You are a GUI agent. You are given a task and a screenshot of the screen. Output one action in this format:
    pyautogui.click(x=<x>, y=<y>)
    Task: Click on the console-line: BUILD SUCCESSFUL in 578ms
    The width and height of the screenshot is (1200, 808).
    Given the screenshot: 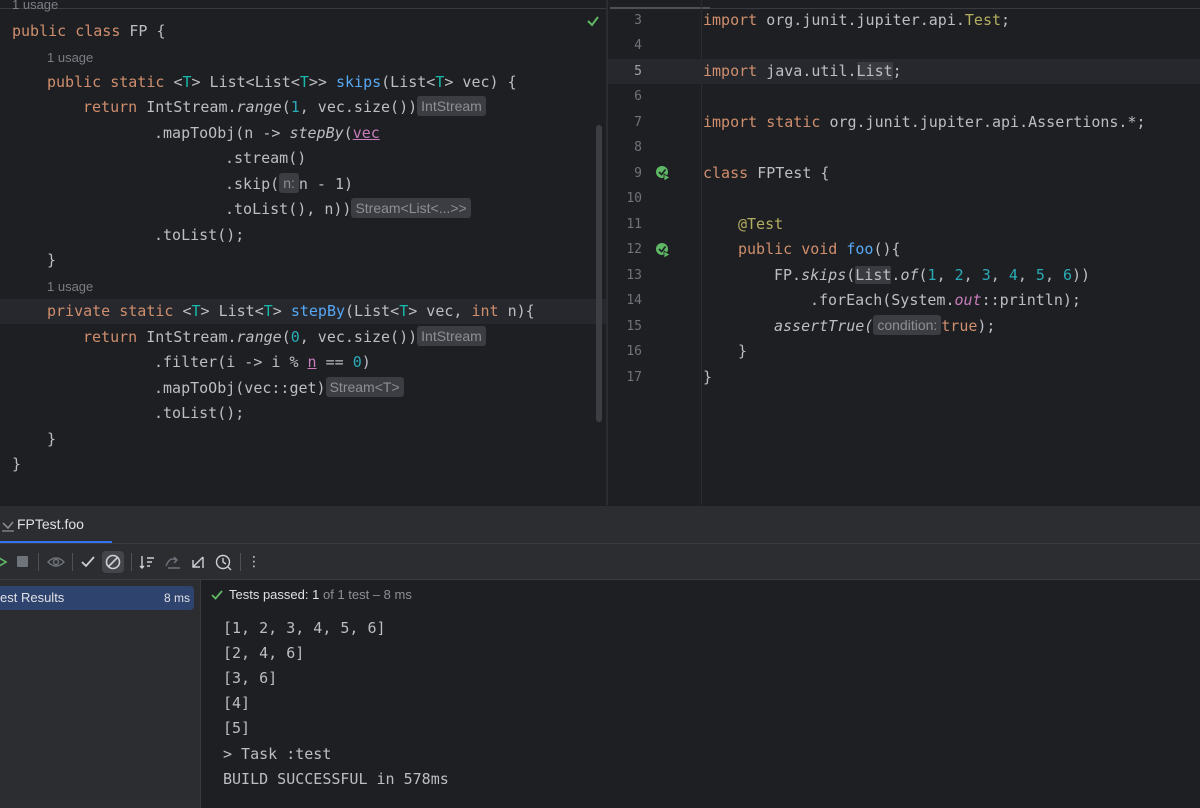 What is the action you would take?
    pyautogui.click(x=336, y=779)
    